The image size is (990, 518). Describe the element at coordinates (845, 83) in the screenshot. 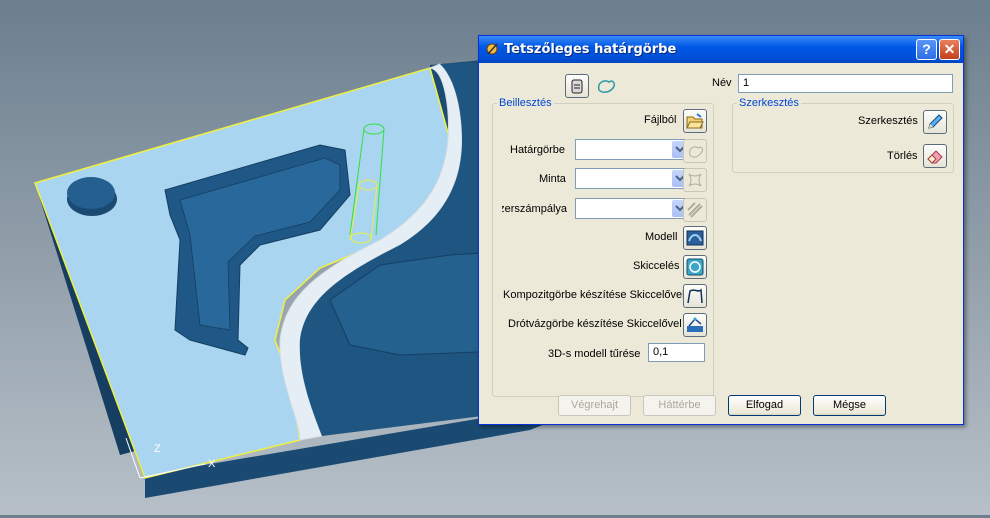

I see `name-input: 1` at that location.